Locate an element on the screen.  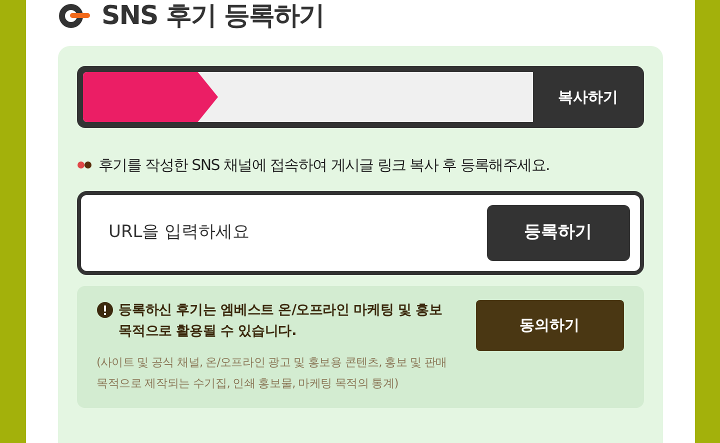
bullet-icon is located at coordinates (84, 165).